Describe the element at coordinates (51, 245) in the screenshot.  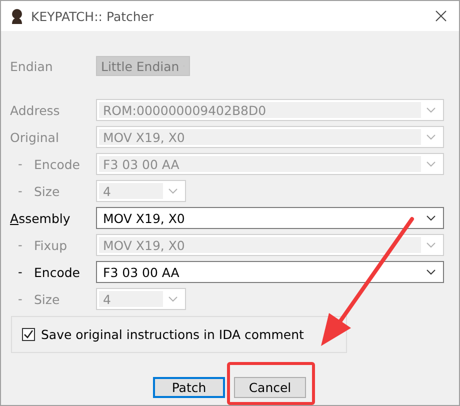
I see `field-label: Fixup` at that location.